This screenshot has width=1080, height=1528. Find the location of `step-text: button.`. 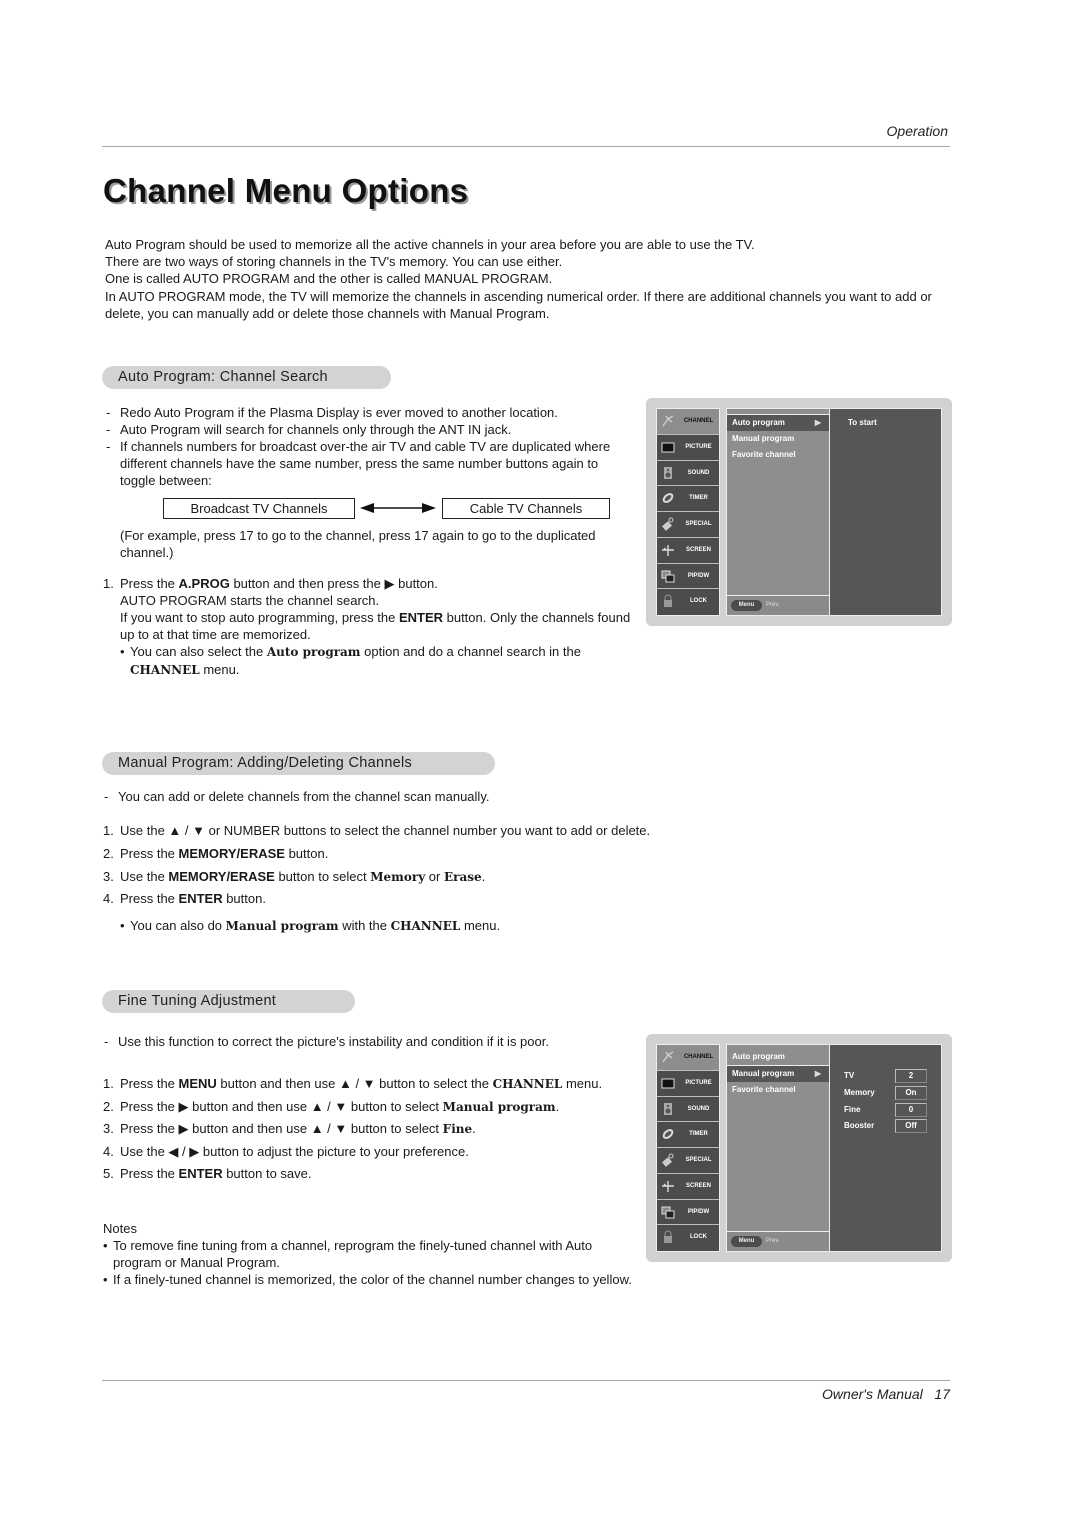

step-text: button. is located at coordinates (416, 583).